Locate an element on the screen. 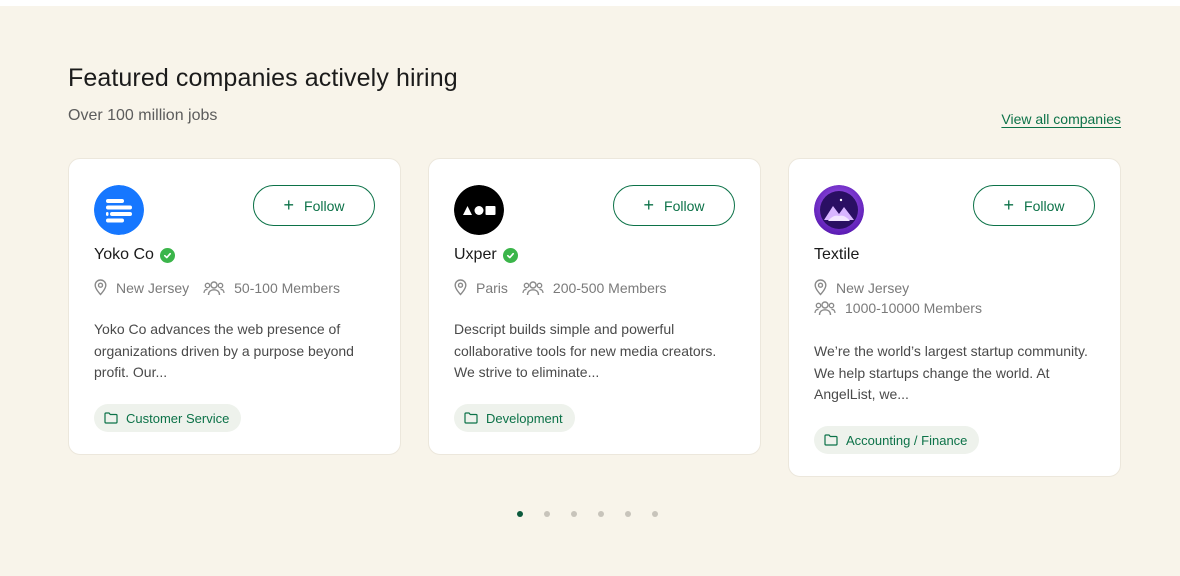 The image size is (1180, 576). company-name-row: Yoko Co is located at coordinates (134, 255).